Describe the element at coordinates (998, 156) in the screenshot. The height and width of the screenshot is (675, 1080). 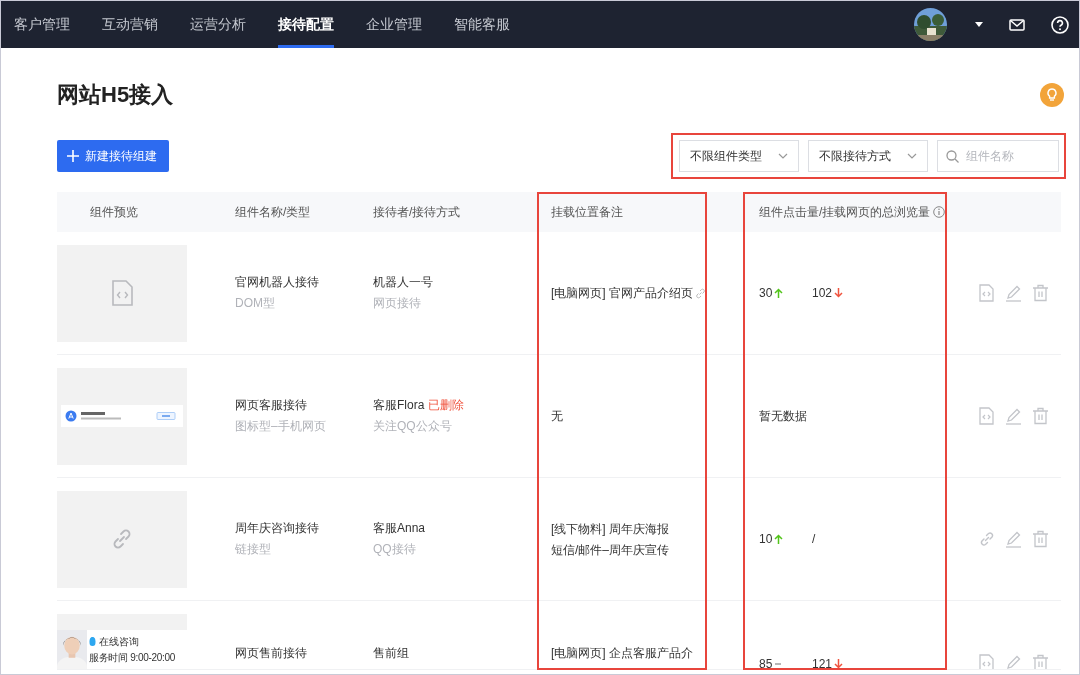
I see `search-field: 组件名称` at that location.